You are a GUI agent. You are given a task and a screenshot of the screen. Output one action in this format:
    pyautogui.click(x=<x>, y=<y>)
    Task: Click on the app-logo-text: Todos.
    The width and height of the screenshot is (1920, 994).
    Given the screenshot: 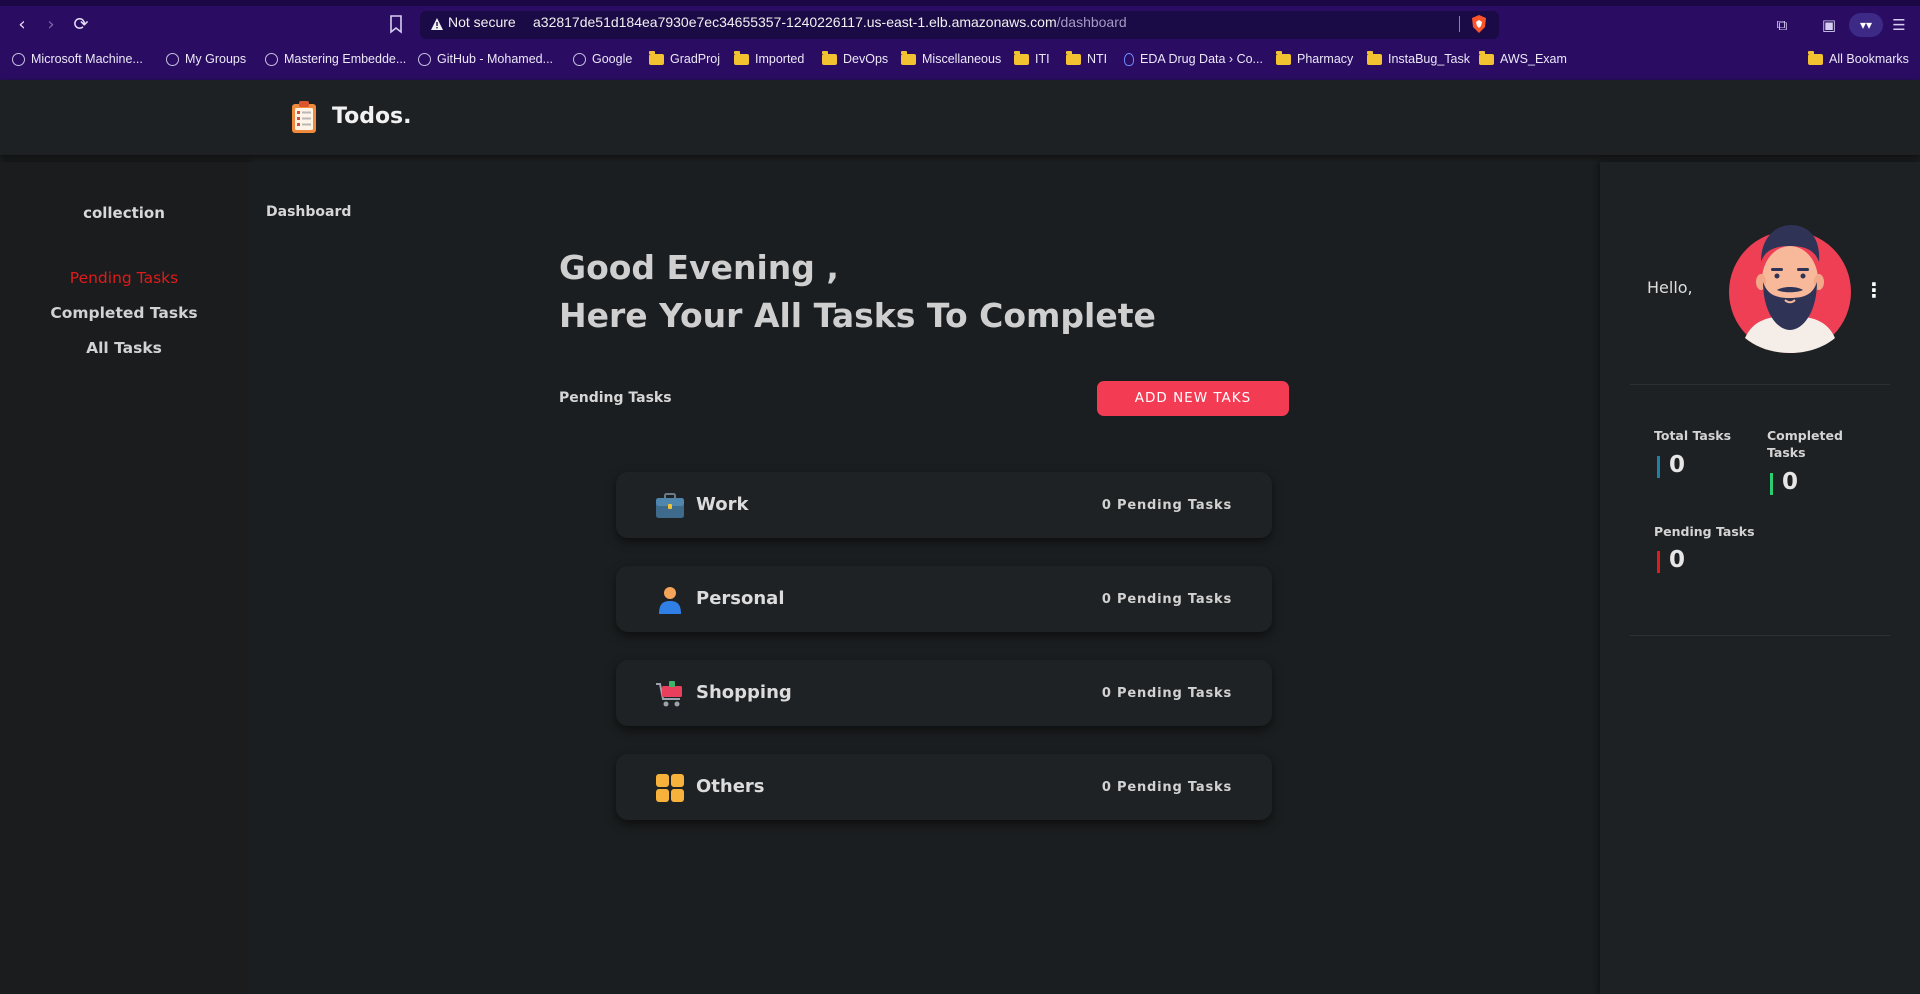 What is the action you would take?
    pyautogui.click(x=372, y=116)
    